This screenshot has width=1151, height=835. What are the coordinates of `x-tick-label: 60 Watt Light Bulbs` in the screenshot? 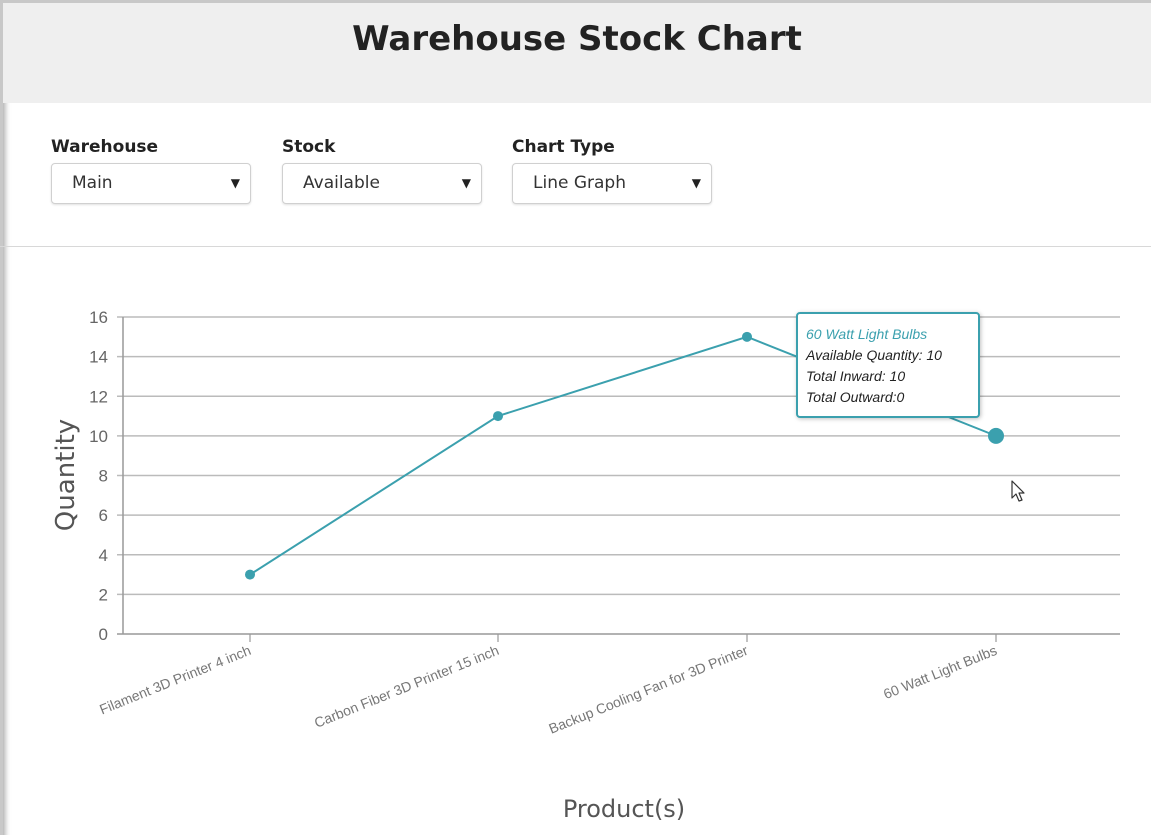 It's located at (940, 672).